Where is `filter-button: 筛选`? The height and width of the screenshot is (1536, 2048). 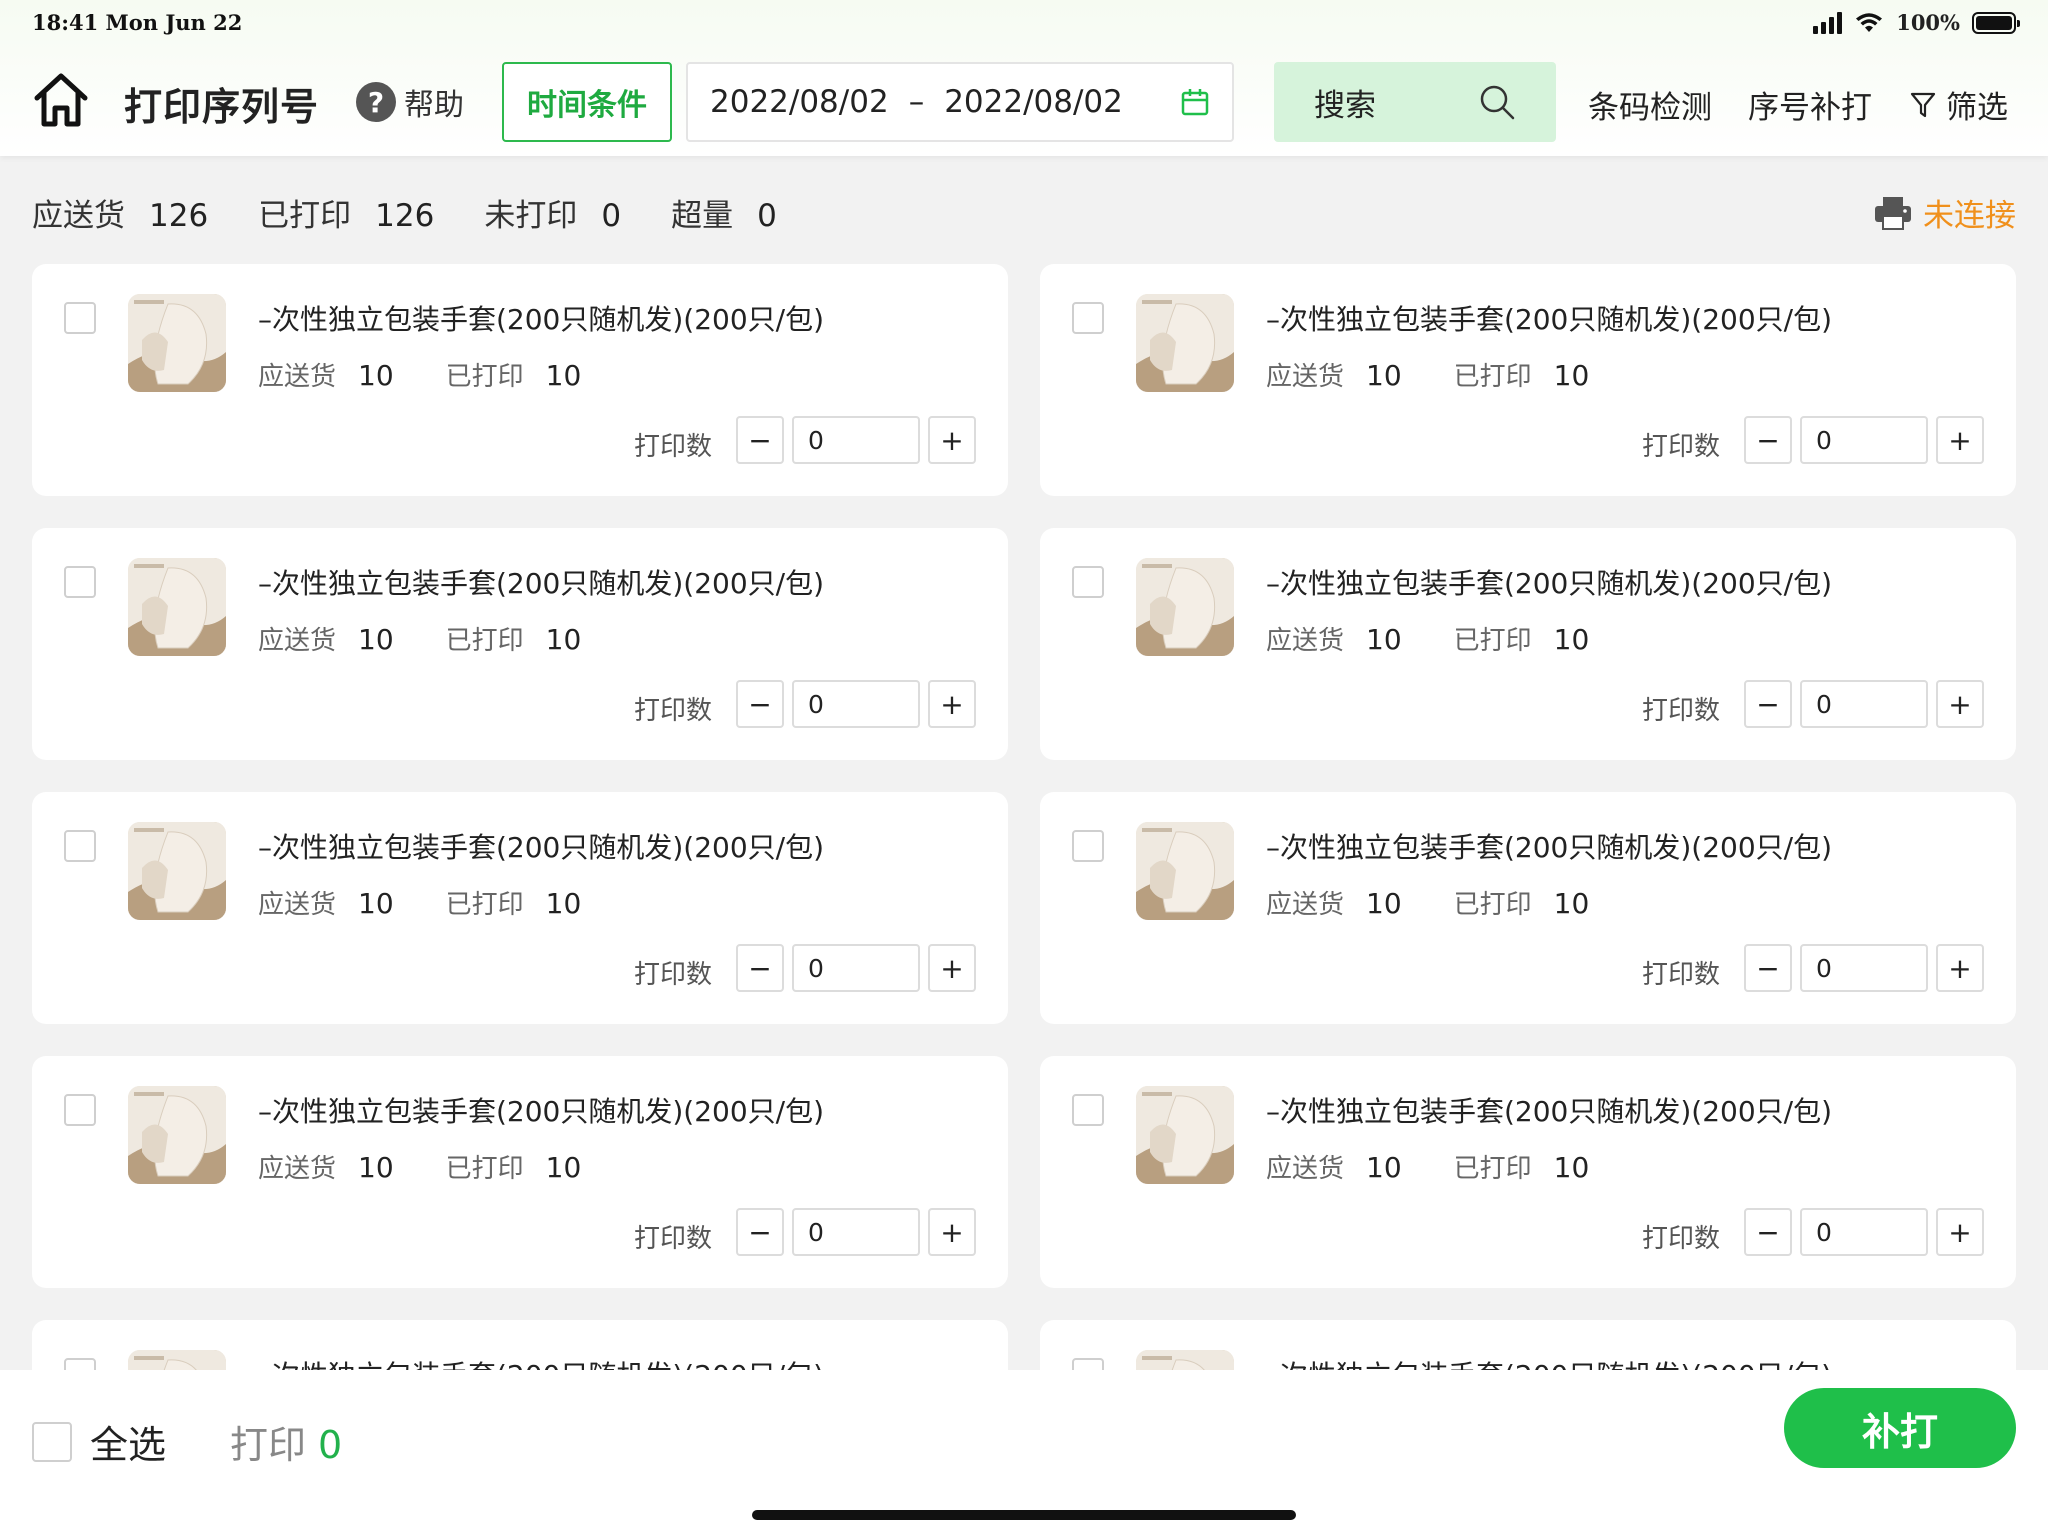 filter-button: 筛选 is located at coordinates (1959, 104).